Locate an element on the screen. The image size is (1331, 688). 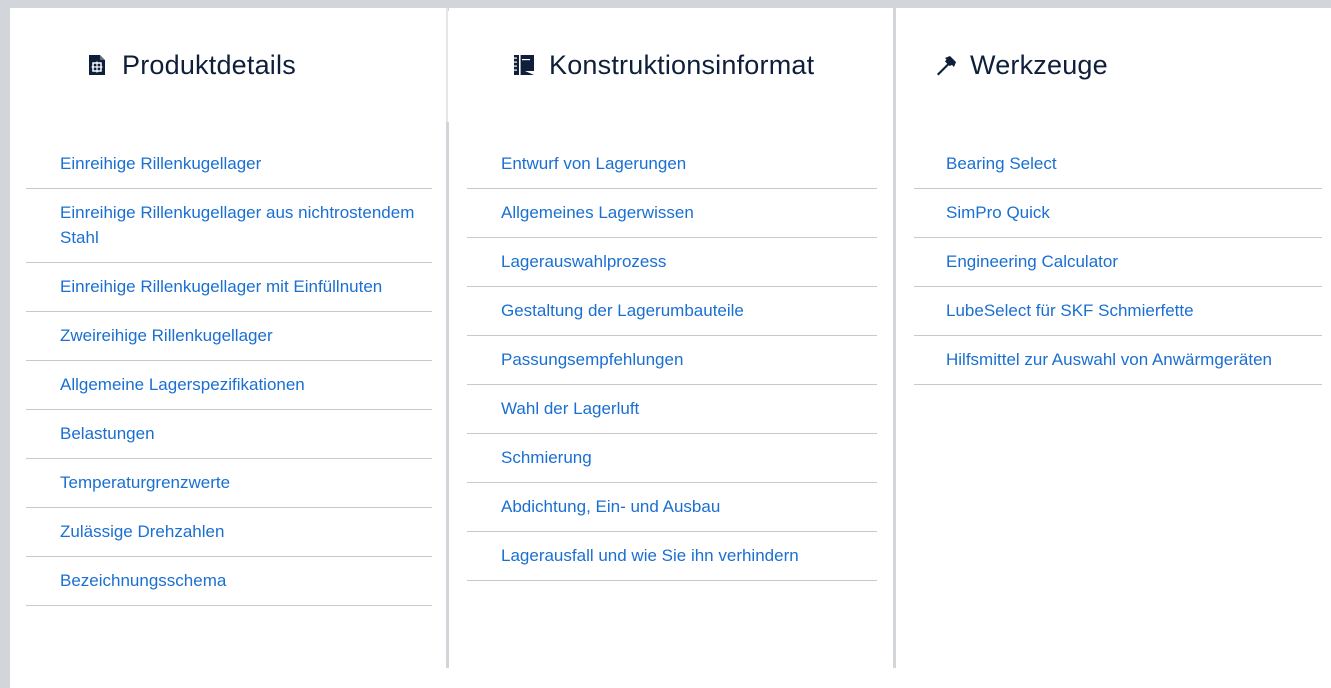
list-item: Engineering Calculator is located at coordinates (1118, 262).